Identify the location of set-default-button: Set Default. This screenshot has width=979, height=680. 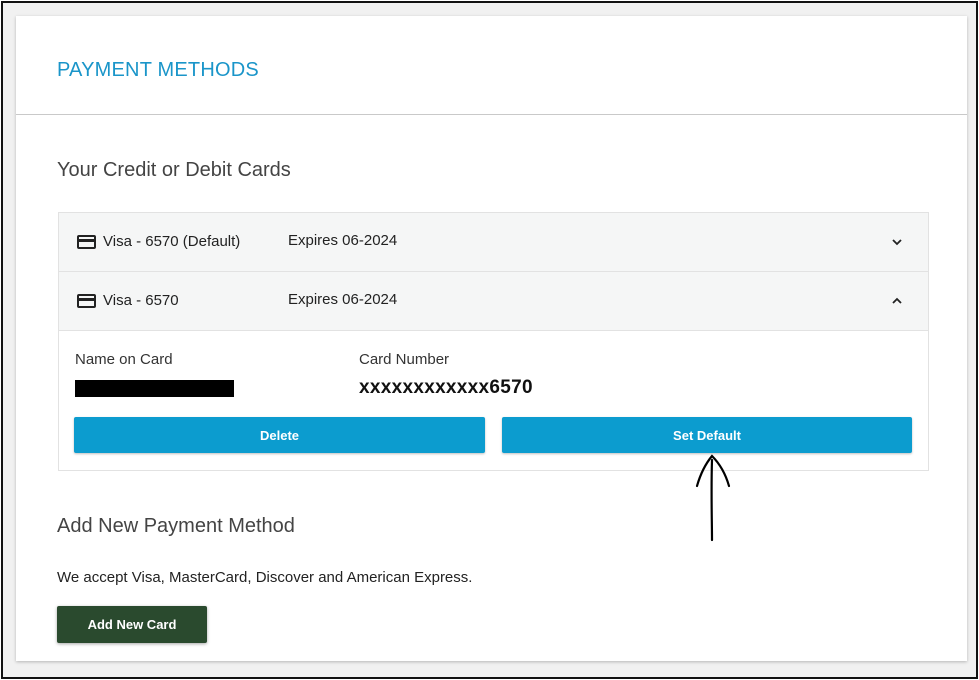
(707, 435).